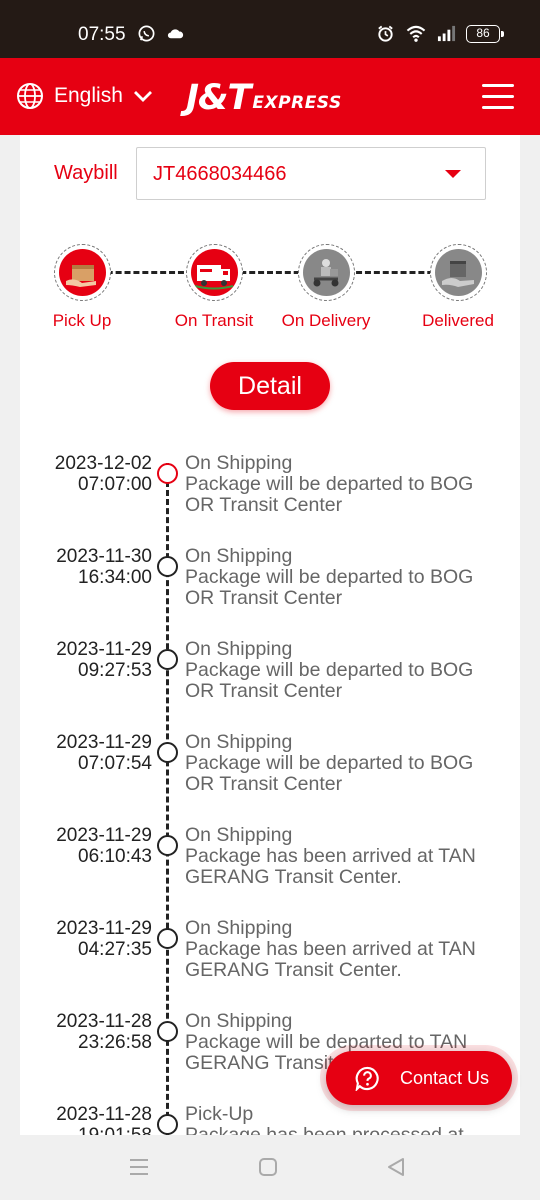 The width and height of the screenshot is (540, 1200). What do you see at coordinates (104, 1021) in the screenshot?
I see `timeline-date: 2023-11-28` at bounding box center [104, 1021].